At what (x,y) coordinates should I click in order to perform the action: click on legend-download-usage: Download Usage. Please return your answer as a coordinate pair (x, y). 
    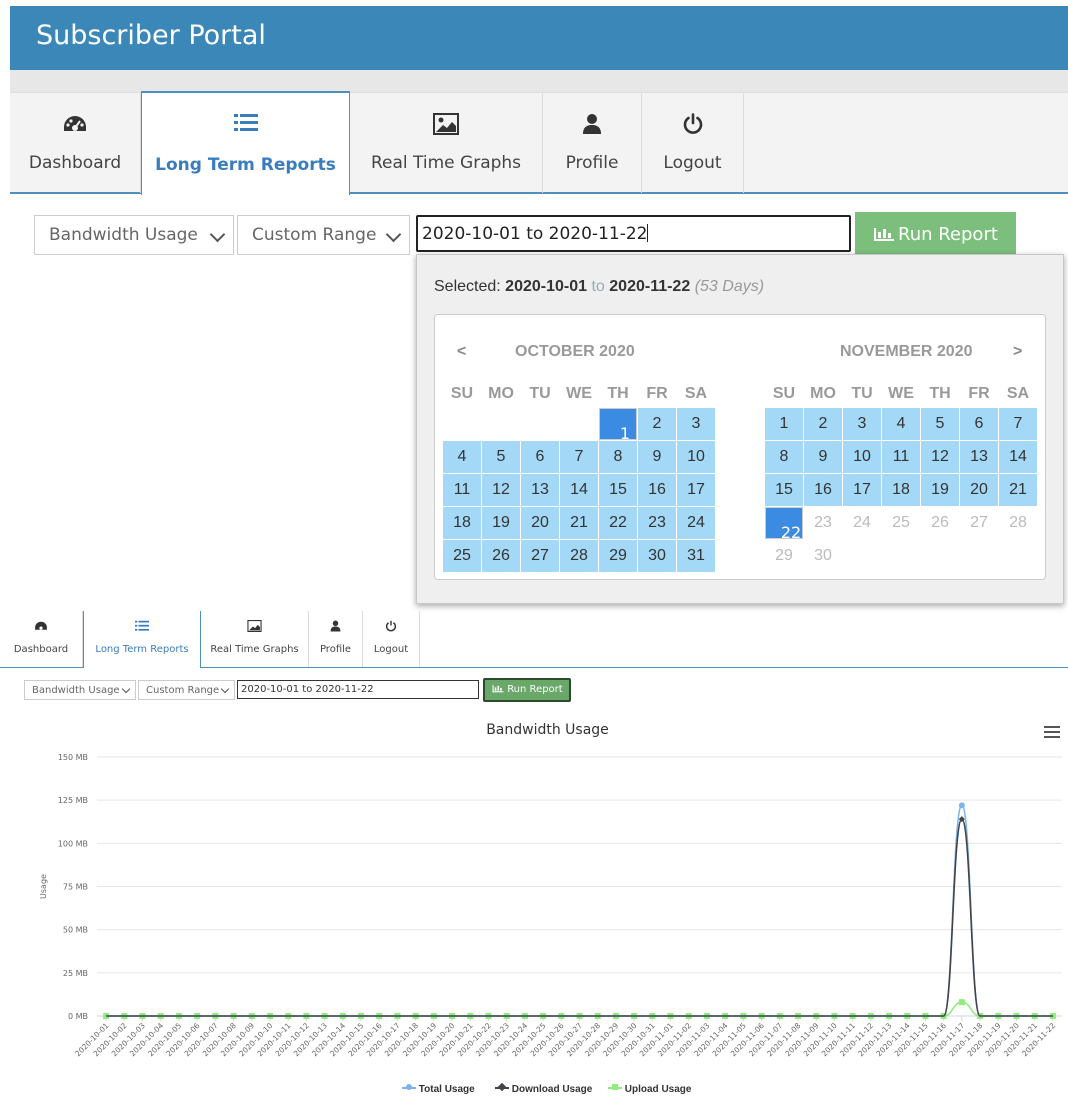
    Looking at the image, I should click on (544, 1088).